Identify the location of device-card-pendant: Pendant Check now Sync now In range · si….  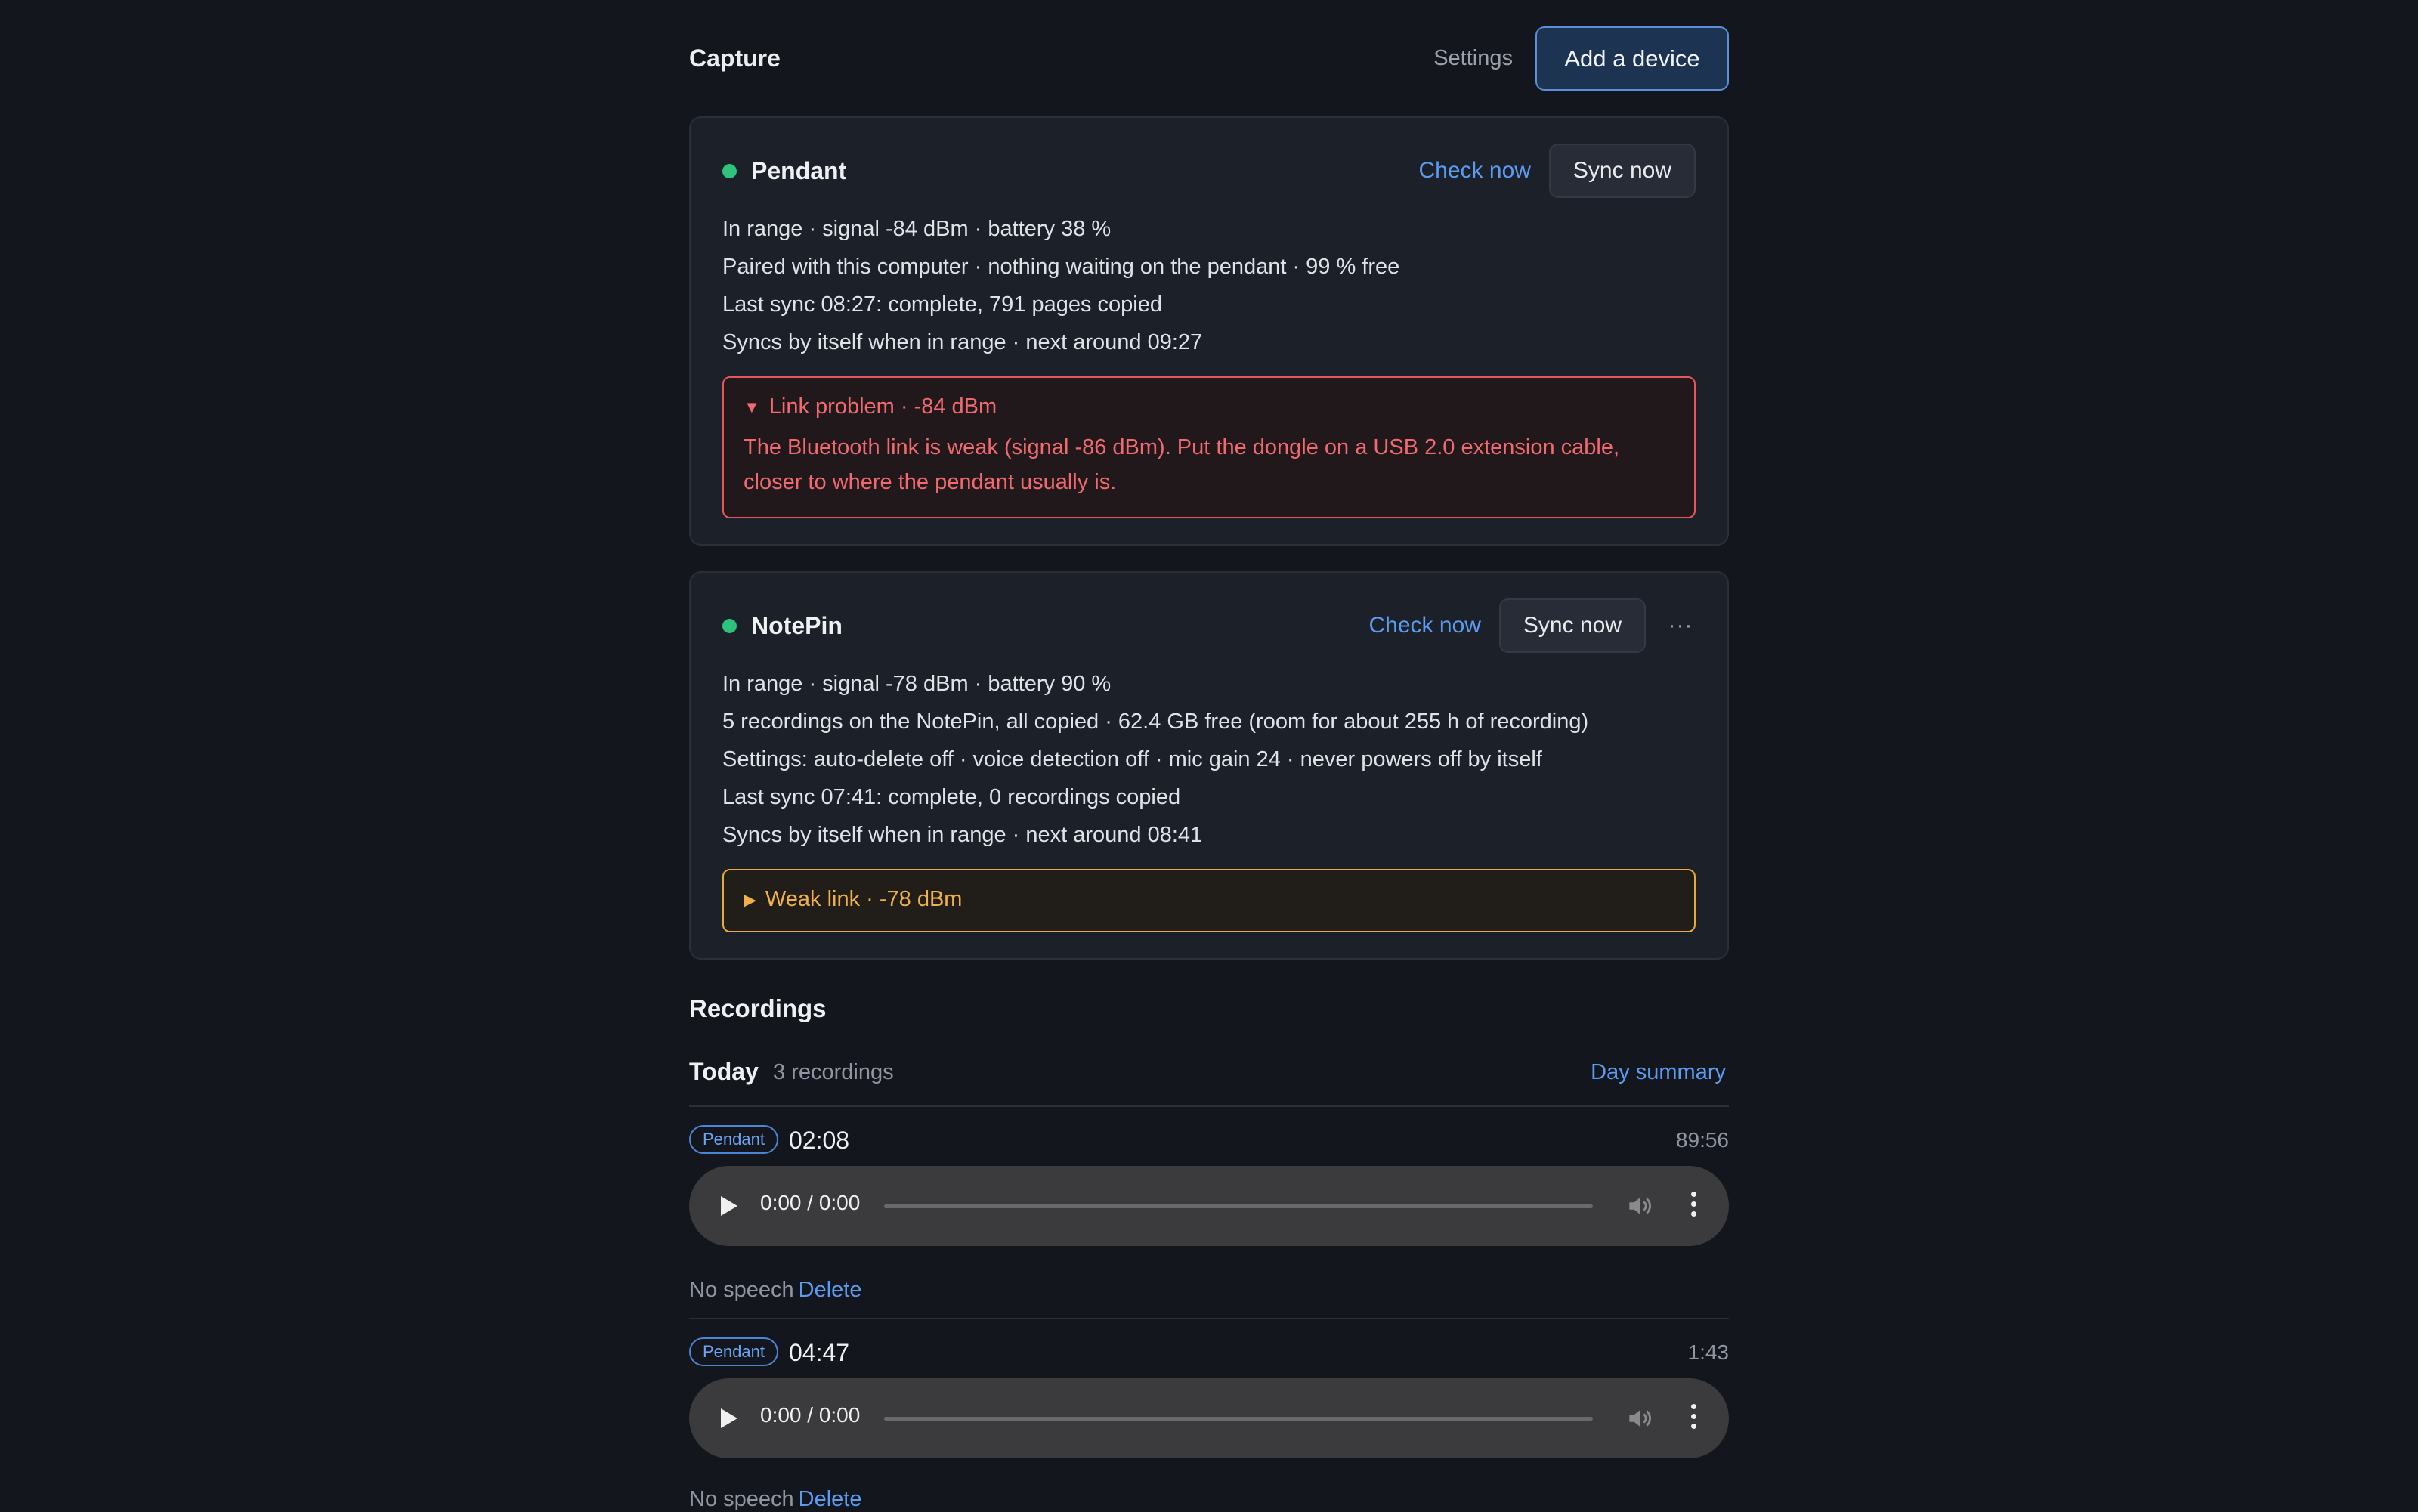
(1209, 331).